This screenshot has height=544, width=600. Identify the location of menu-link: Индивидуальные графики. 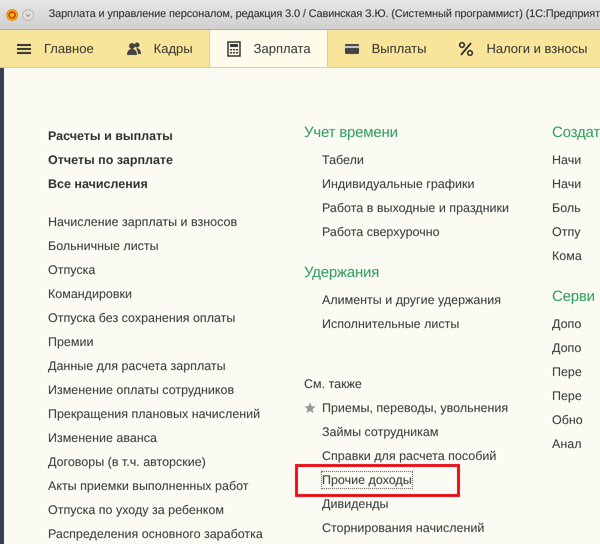
(428, 184).